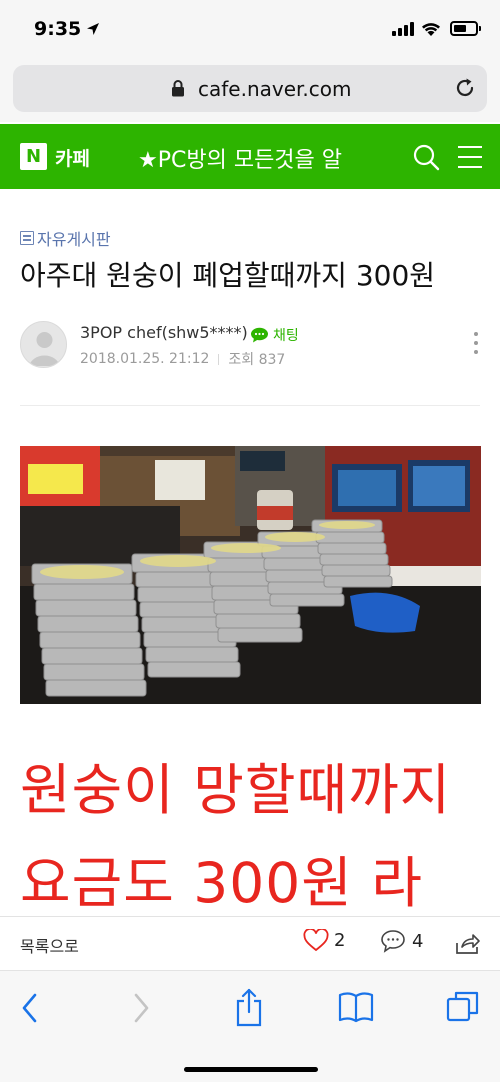 The image size is (500, 1082). I want to click on status-bar: 9:35, so click(250, 31).